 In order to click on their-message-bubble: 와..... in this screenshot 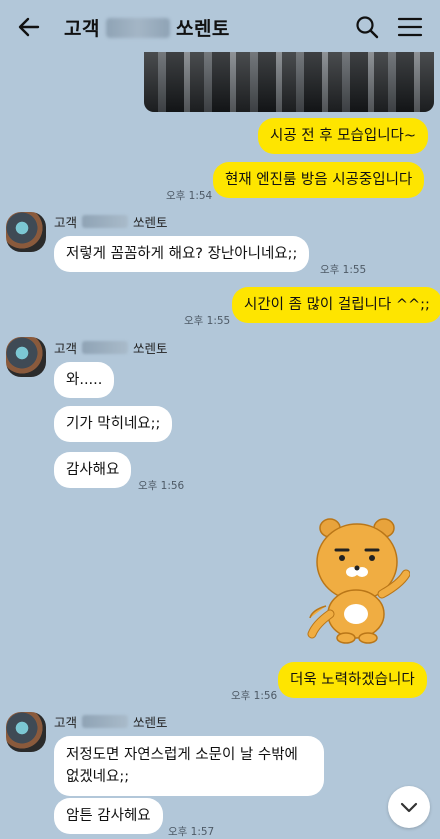, I will do `click(84, 380)`.